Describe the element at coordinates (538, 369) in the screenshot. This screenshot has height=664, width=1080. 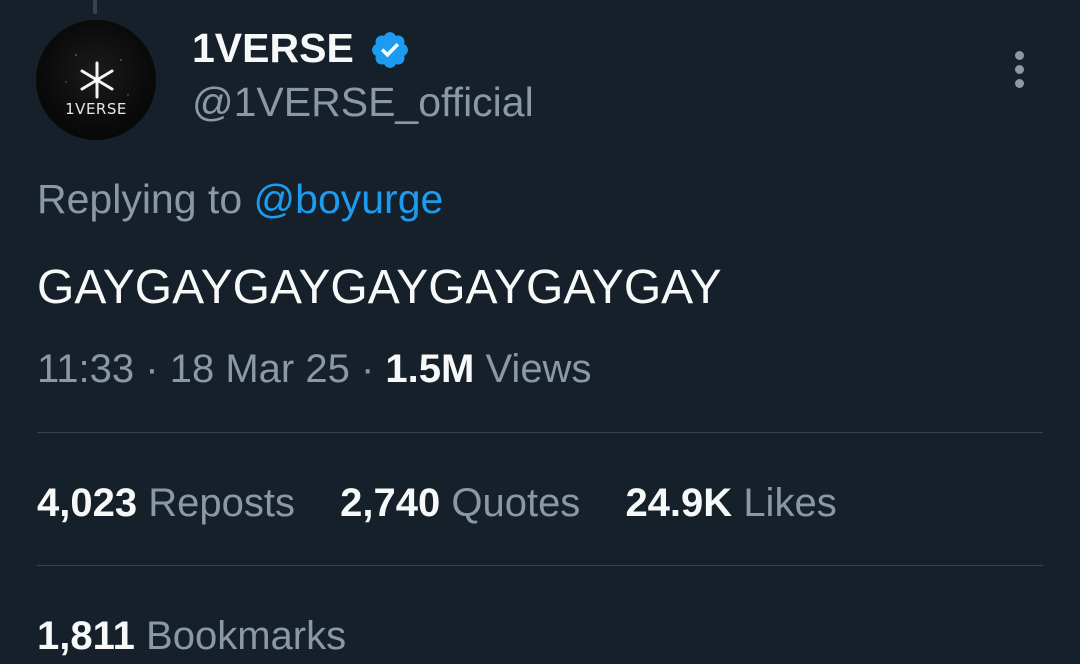
I see `views-label: Views` at that location.